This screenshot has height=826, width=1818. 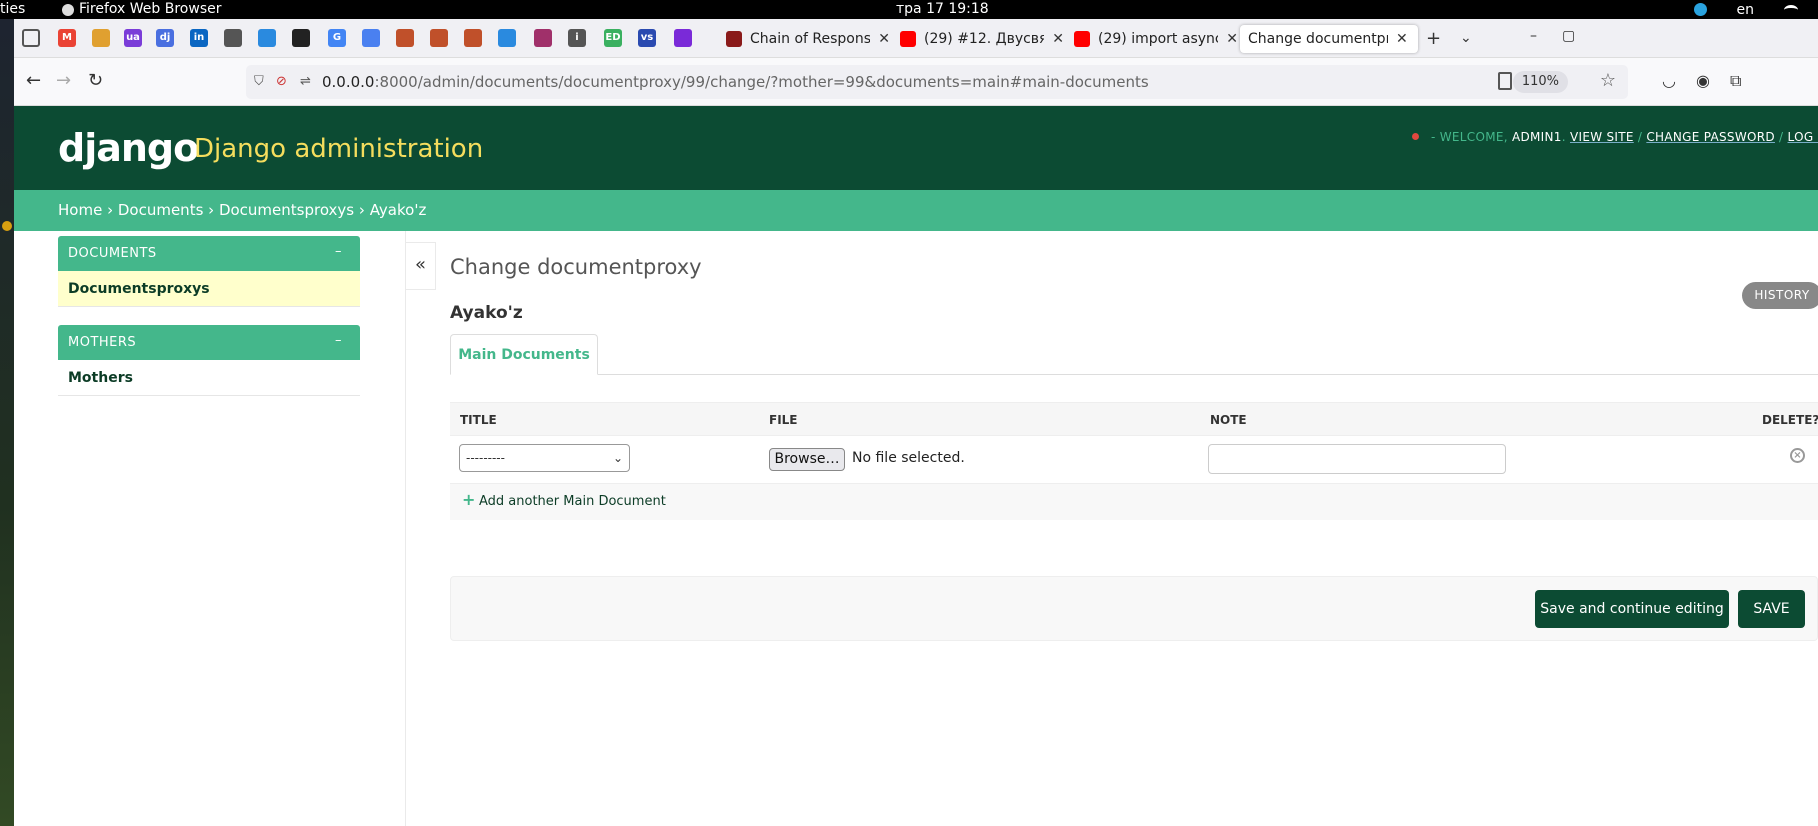 I want to click on reader-view-icon, so click(x=1505, y=81).